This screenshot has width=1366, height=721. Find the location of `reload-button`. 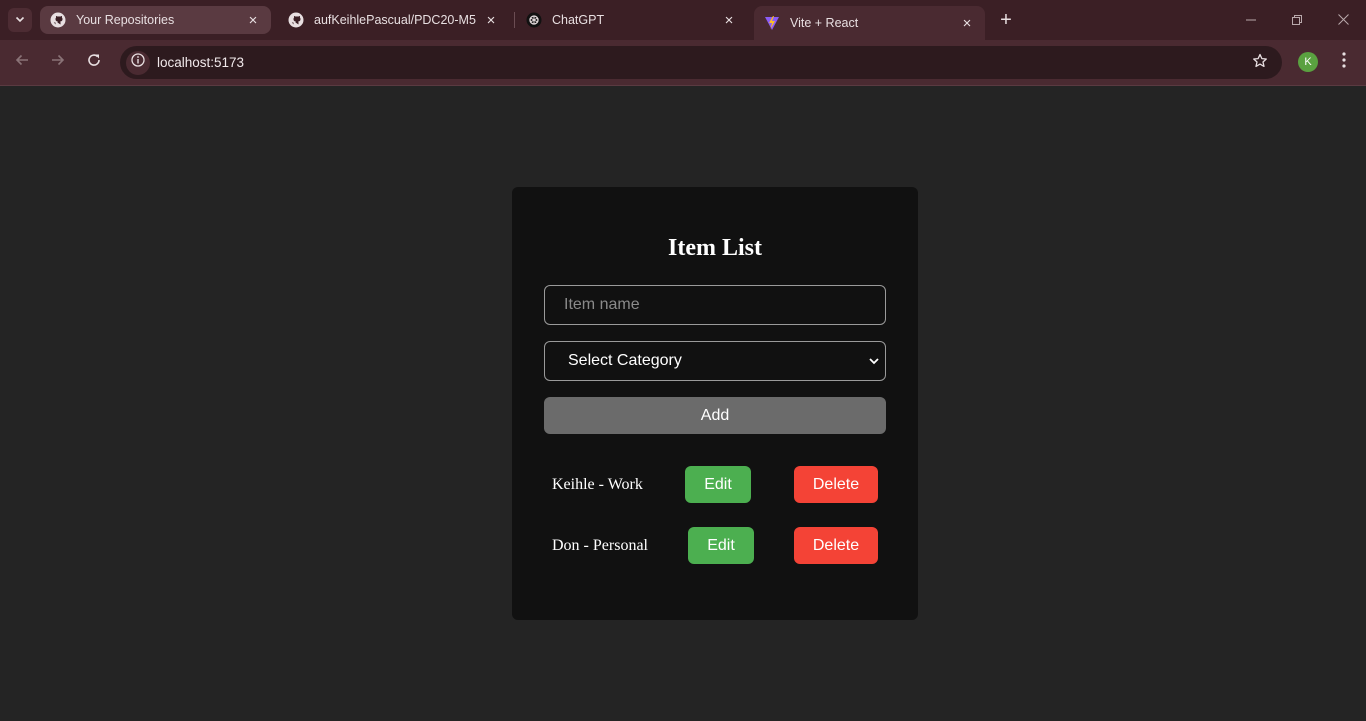

reload-button is located at coordinates (94, 62).